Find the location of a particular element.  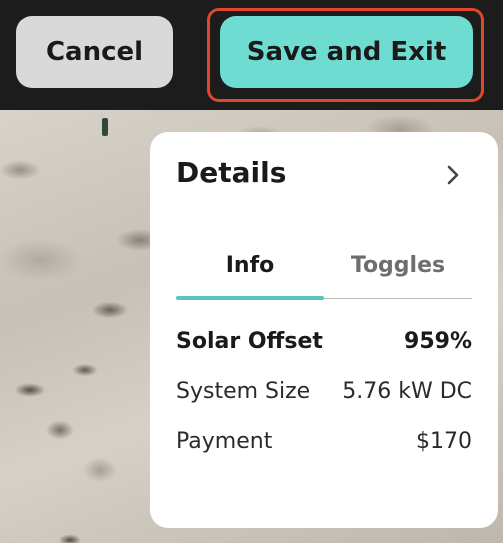

tab-toggles: Toggles is located at coordinates (398, 265).